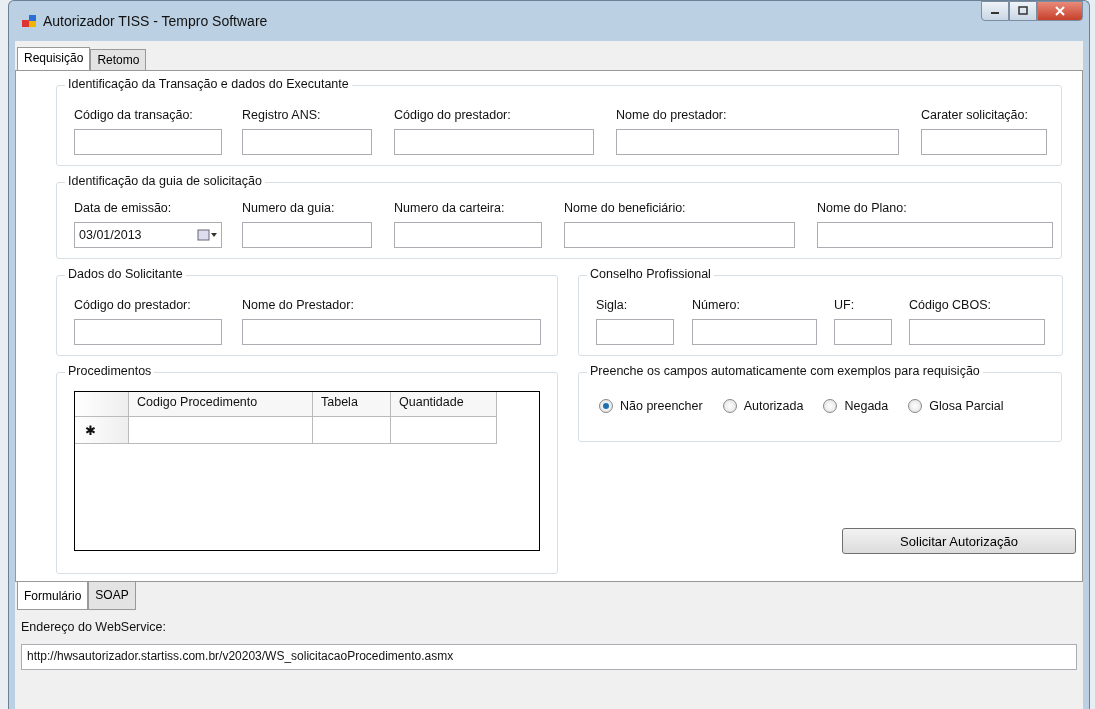 Image resolution: width=1095 pixels, height=709 pixels. Describe the element at coordinates (352, 404) in the screenshot. I see `column-header: Tabela` at that location.